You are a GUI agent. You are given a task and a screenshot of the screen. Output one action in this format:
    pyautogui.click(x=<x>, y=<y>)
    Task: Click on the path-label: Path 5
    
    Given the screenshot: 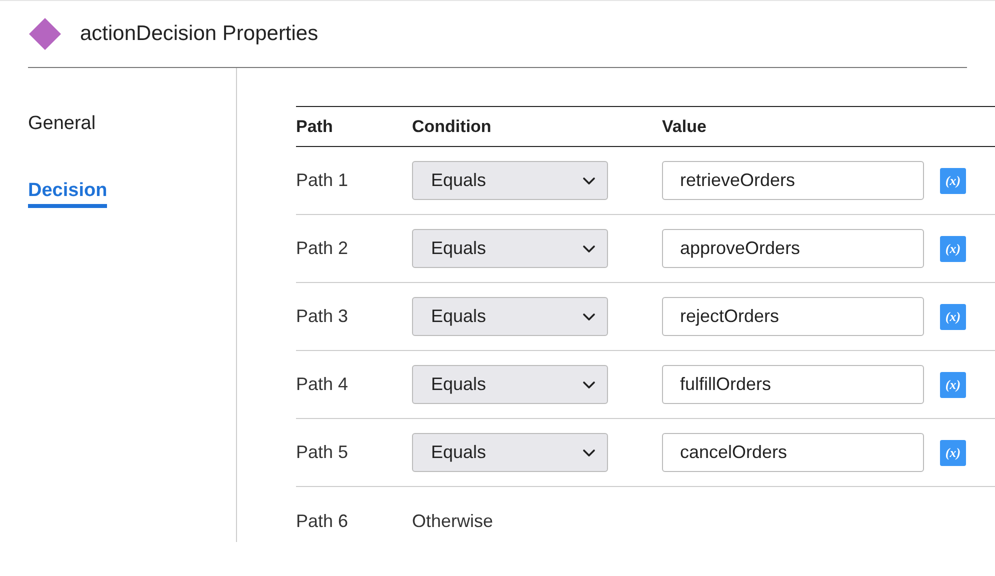 What is the action you would take?
    pyautogui.click(x=323, y=452)
    